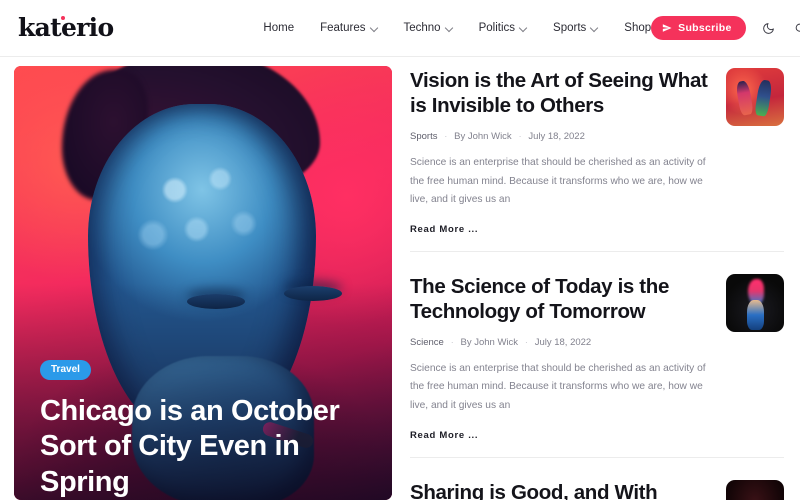 Image resolution: width=800 pixels, height=500 pixels. I want to click on nav-item-features: Features, so click(348, 28).